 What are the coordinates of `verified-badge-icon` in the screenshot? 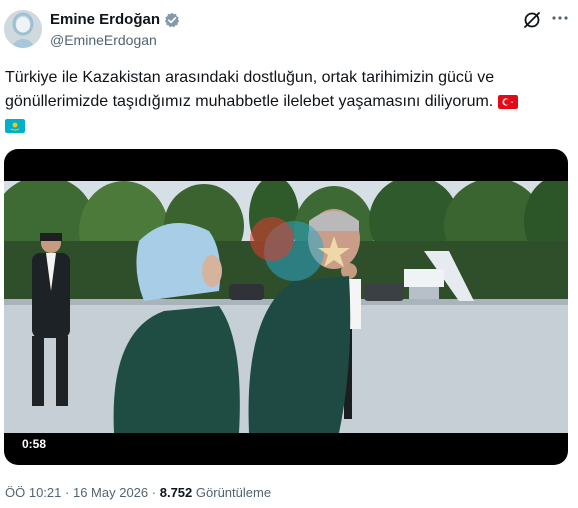 It's located at (172, 19).